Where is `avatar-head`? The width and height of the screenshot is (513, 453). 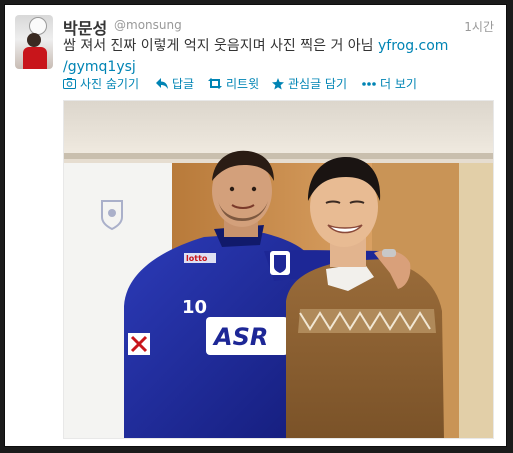 avatar-head is located at coordinates (34, 40).